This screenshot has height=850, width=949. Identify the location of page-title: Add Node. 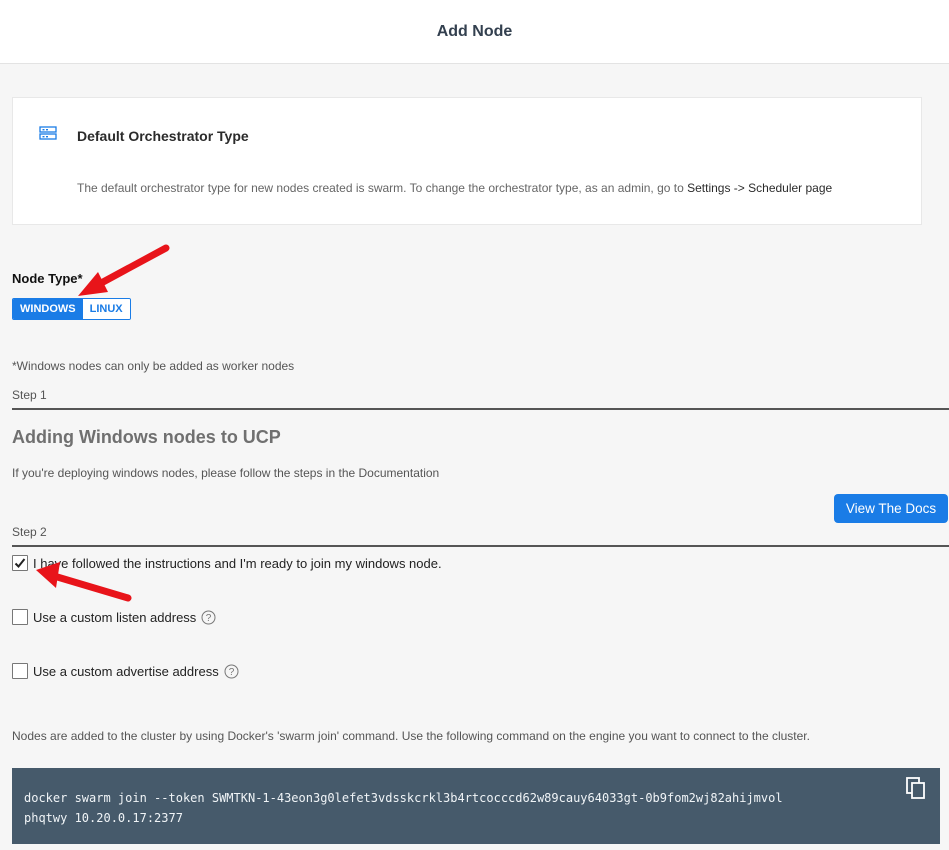
(474, 31).